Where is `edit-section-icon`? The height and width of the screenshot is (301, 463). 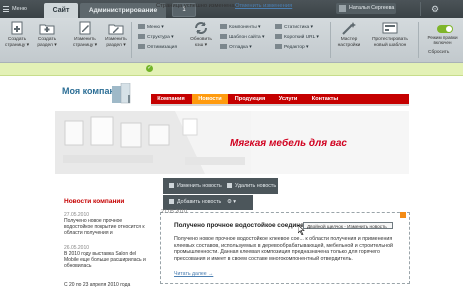 edit-section-icon is located at coordinates (116, 29).